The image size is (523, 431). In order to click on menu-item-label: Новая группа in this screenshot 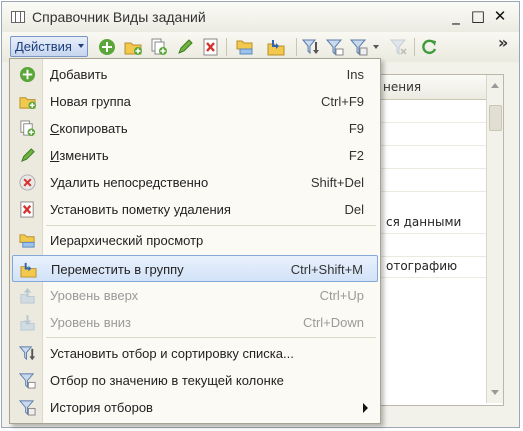, I will do `click(90, 101)`.